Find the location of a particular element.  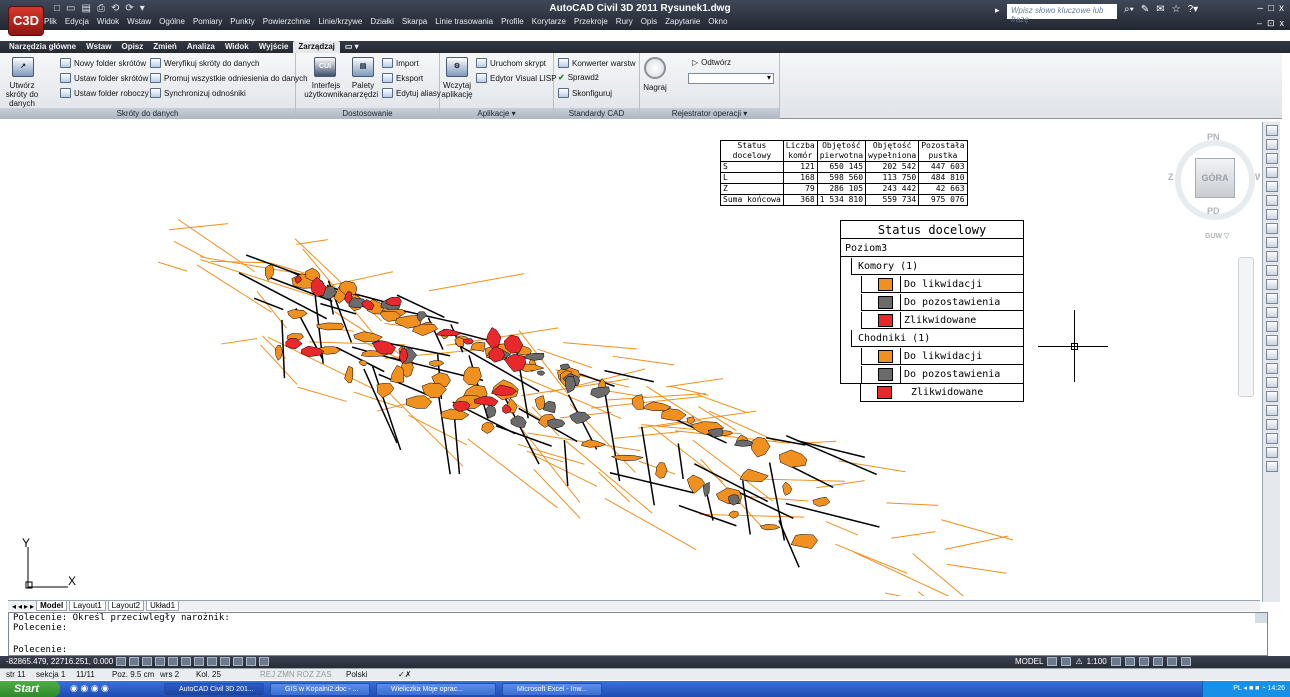

undo-icon: ⟲ is located at coordinates (115, 8).